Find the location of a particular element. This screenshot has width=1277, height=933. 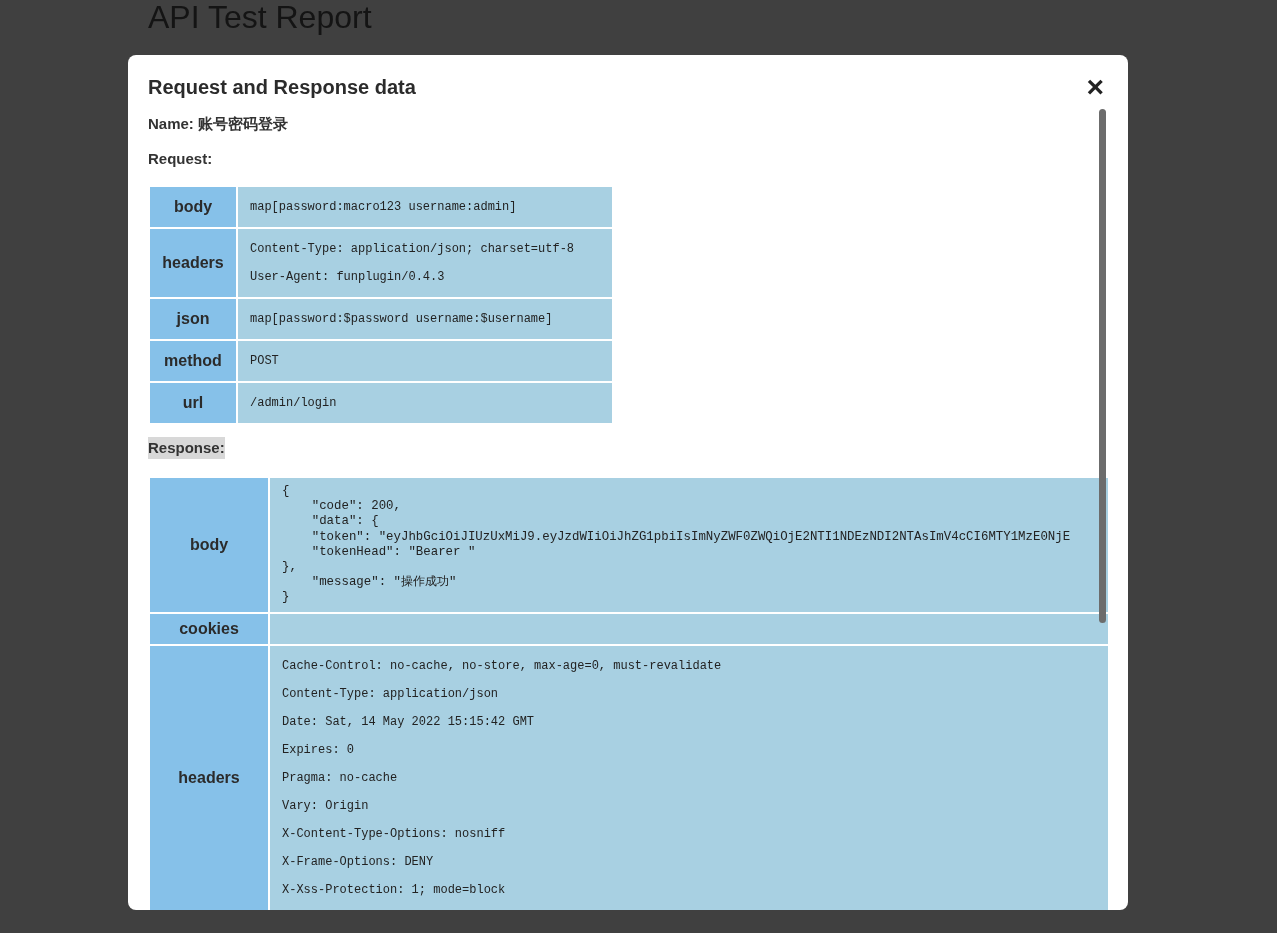

section-label: Request: is located at coordinates (181, 159).